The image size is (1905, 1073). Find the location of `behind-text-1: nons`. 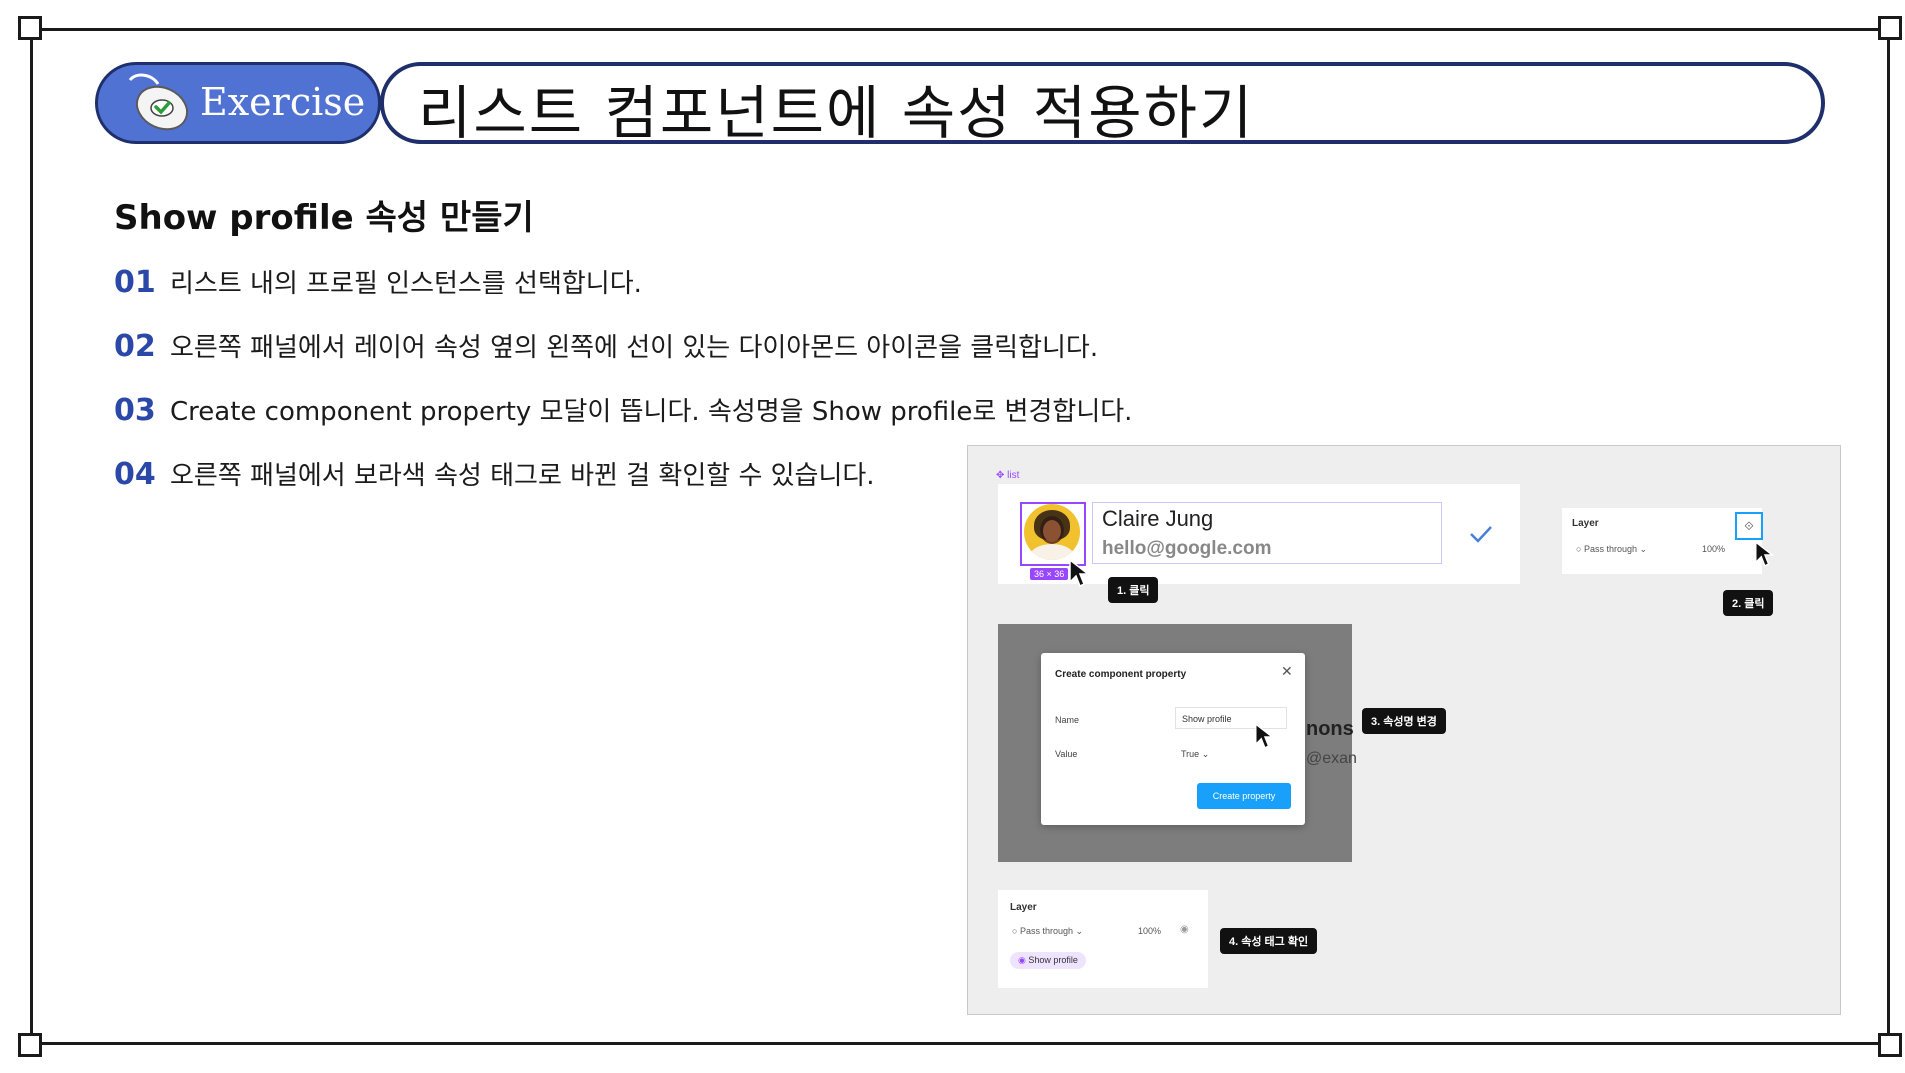

behind-text-1: nons is located at coordinates (1330, 729).